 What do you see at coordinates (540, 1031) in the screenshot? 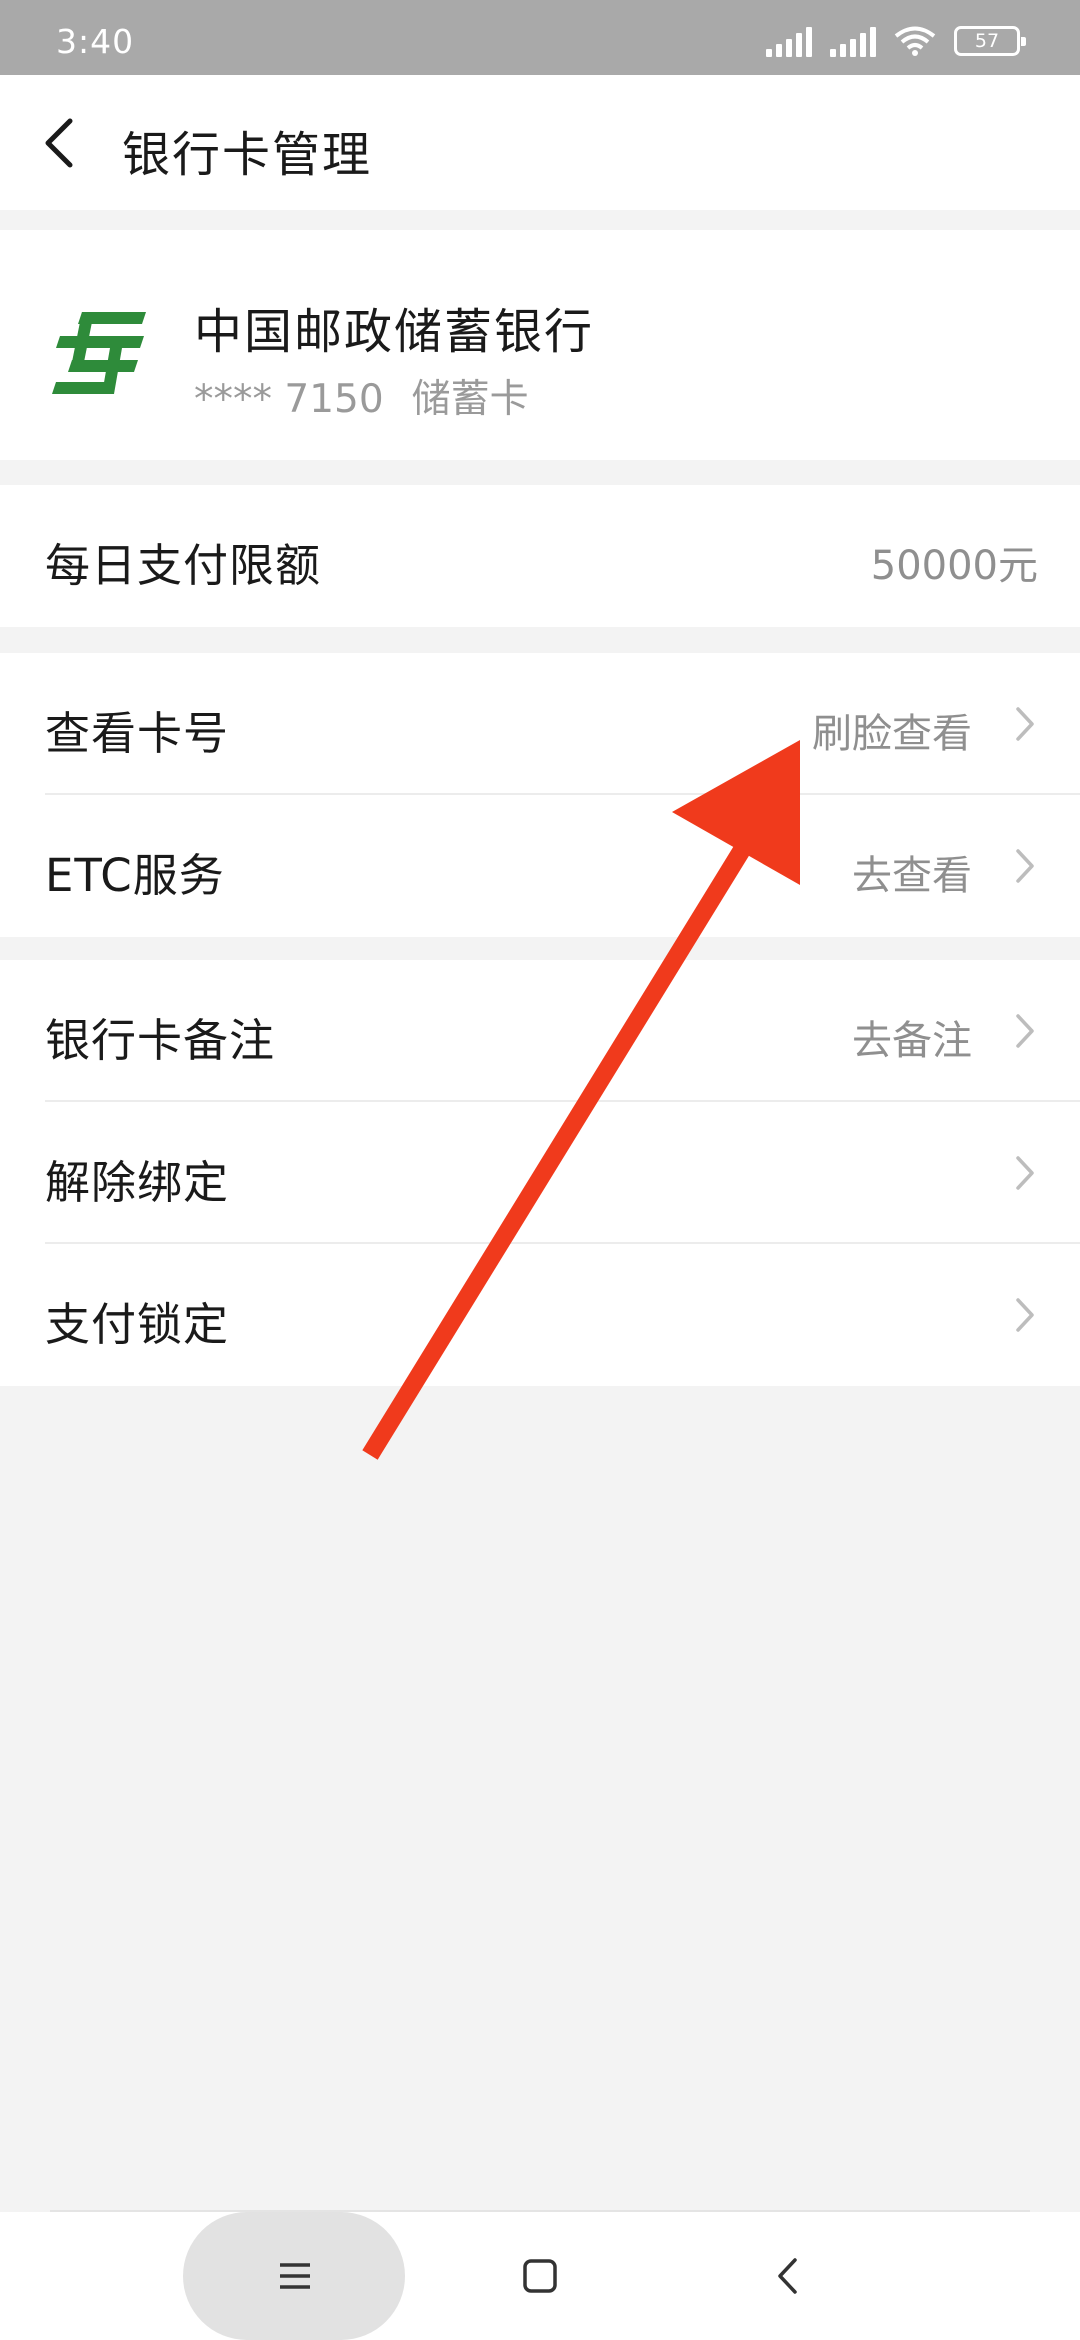
I see `card-note-row: 银行卡备注 去备注` at bounding box center [540, 1031].